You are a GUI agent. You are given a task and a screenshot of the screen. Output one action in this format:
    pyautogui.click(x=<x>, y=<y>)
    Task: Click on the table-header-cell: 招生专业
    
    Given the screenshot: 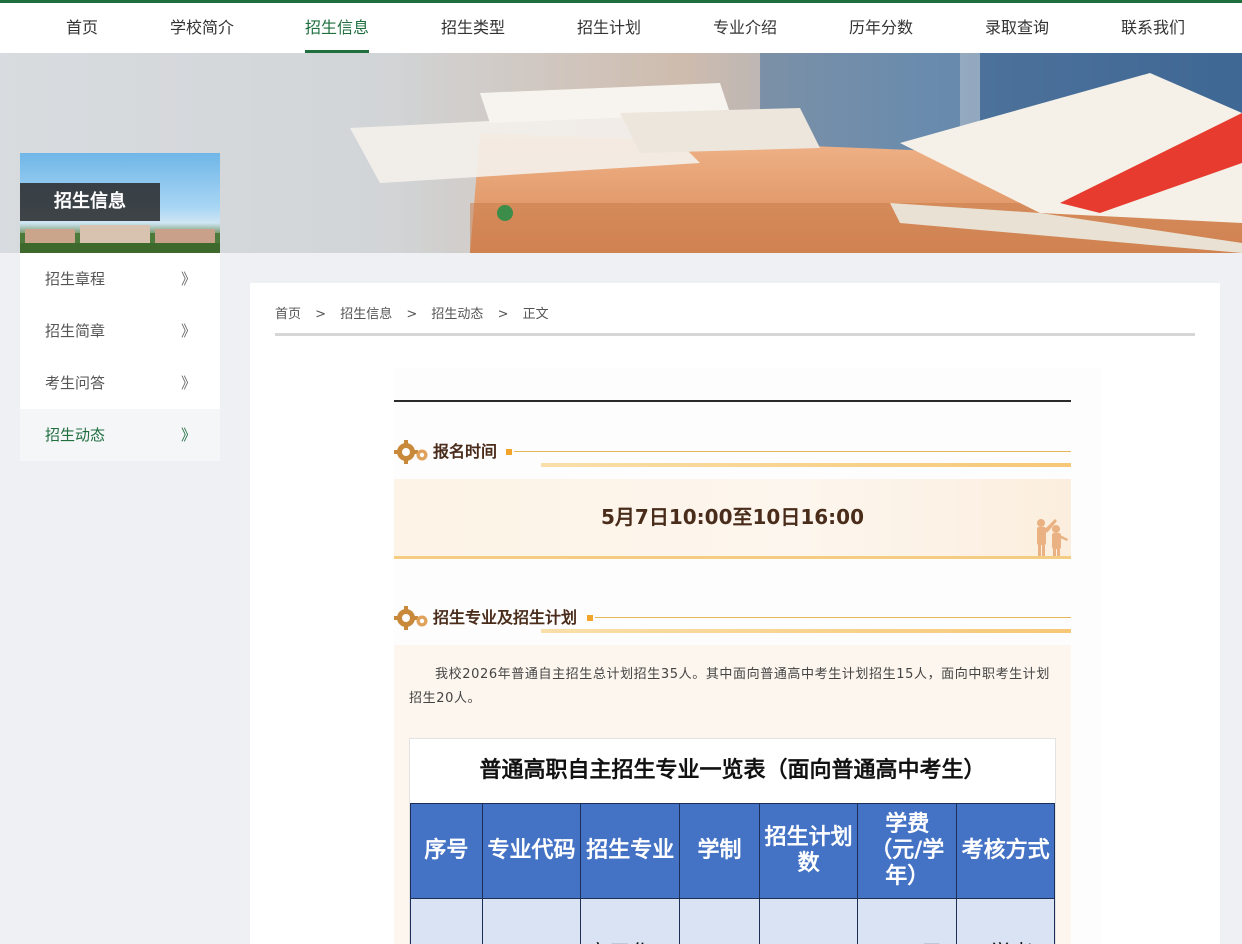 What is the action you would take?
    pyautogui.click(x=630, y=851)
    